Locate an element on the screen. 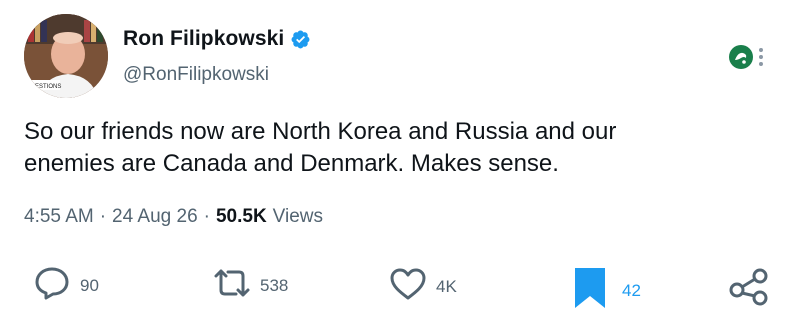  tweet-meta: 4:55 AM · 24 Aug 26 · 50.5K Views is located at coordinates (173, 217).